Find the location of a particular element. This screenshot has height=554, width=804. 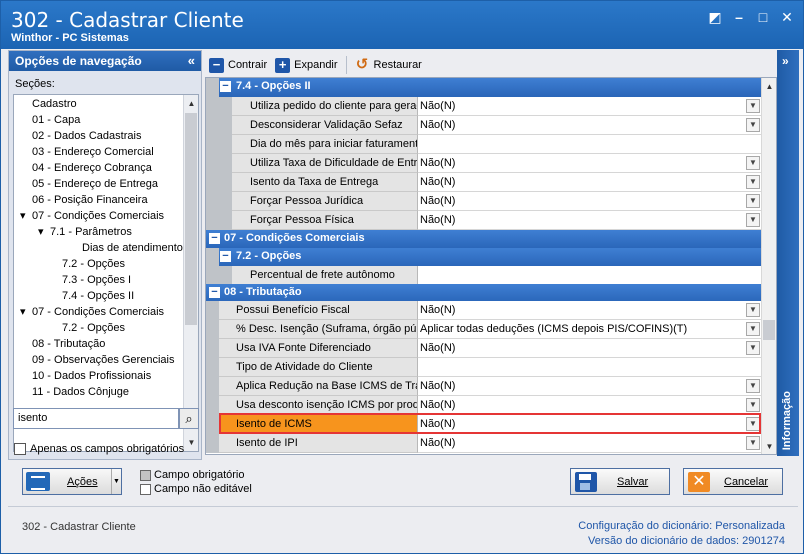

table-row: Forçar Pessoa Jurídica Não(N) ▼ is located at coordinates (484, 201).